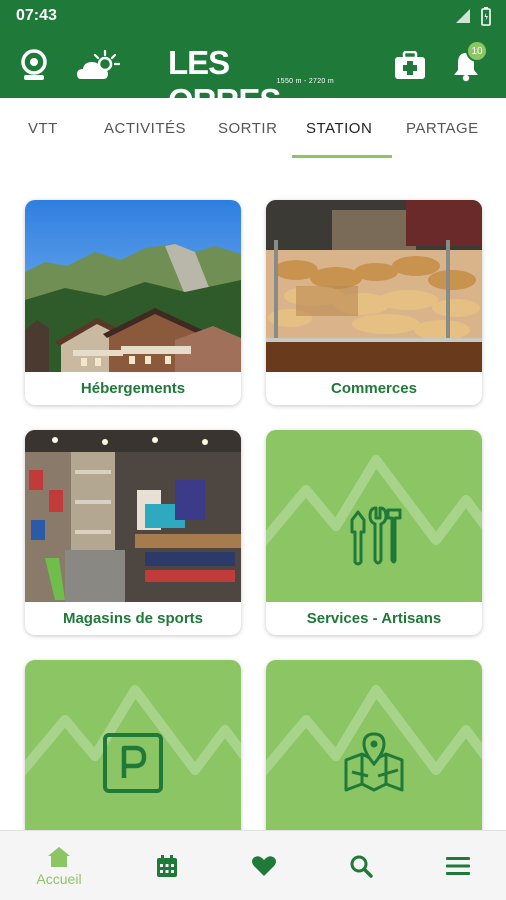 The height and width of the screenshot is (900, 506). I want to click on card-magasins-de-sports: Magasins de sports, so click(133, 532).